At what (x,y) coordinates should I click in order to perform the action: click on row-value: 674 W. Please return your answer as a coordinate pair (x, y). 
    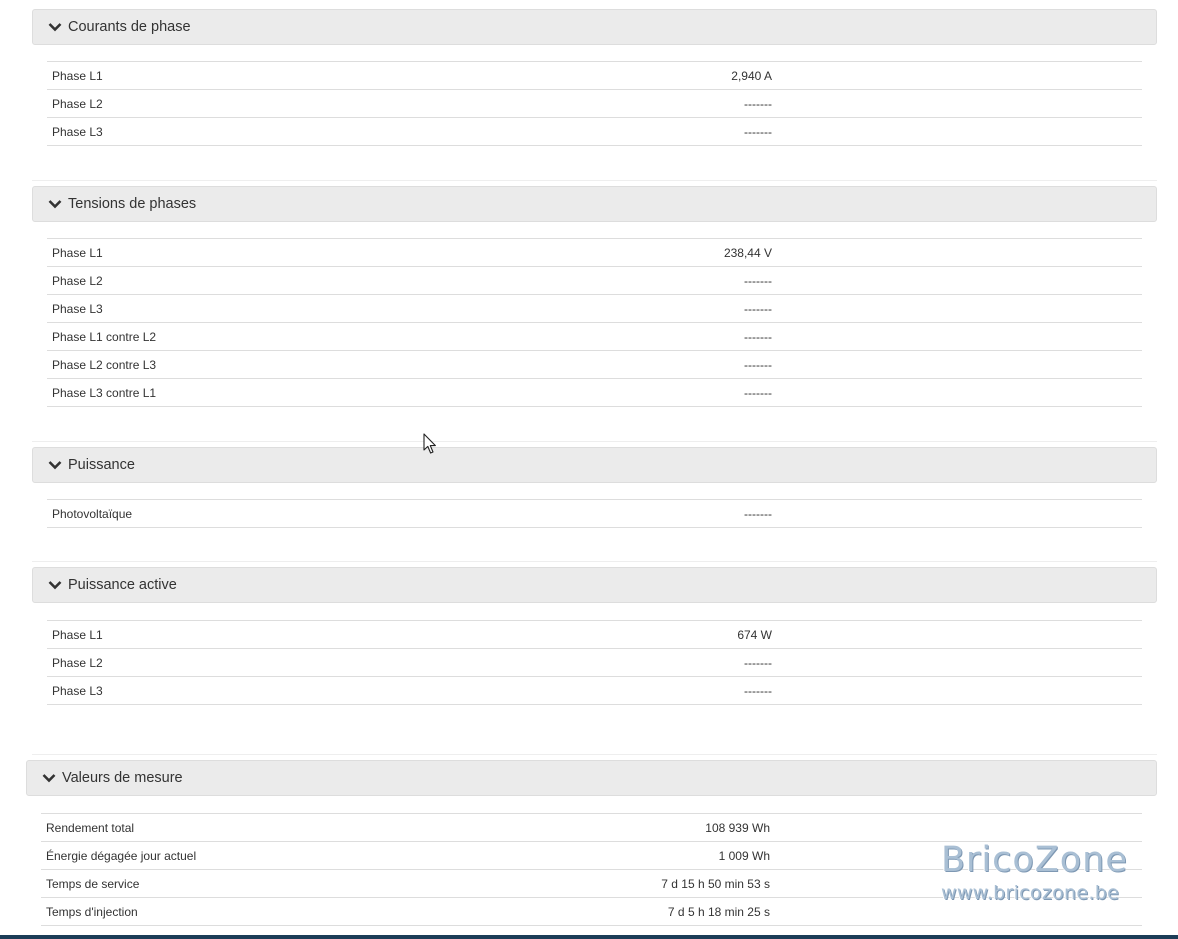
    Looking at the image, I should click on (754, 635).